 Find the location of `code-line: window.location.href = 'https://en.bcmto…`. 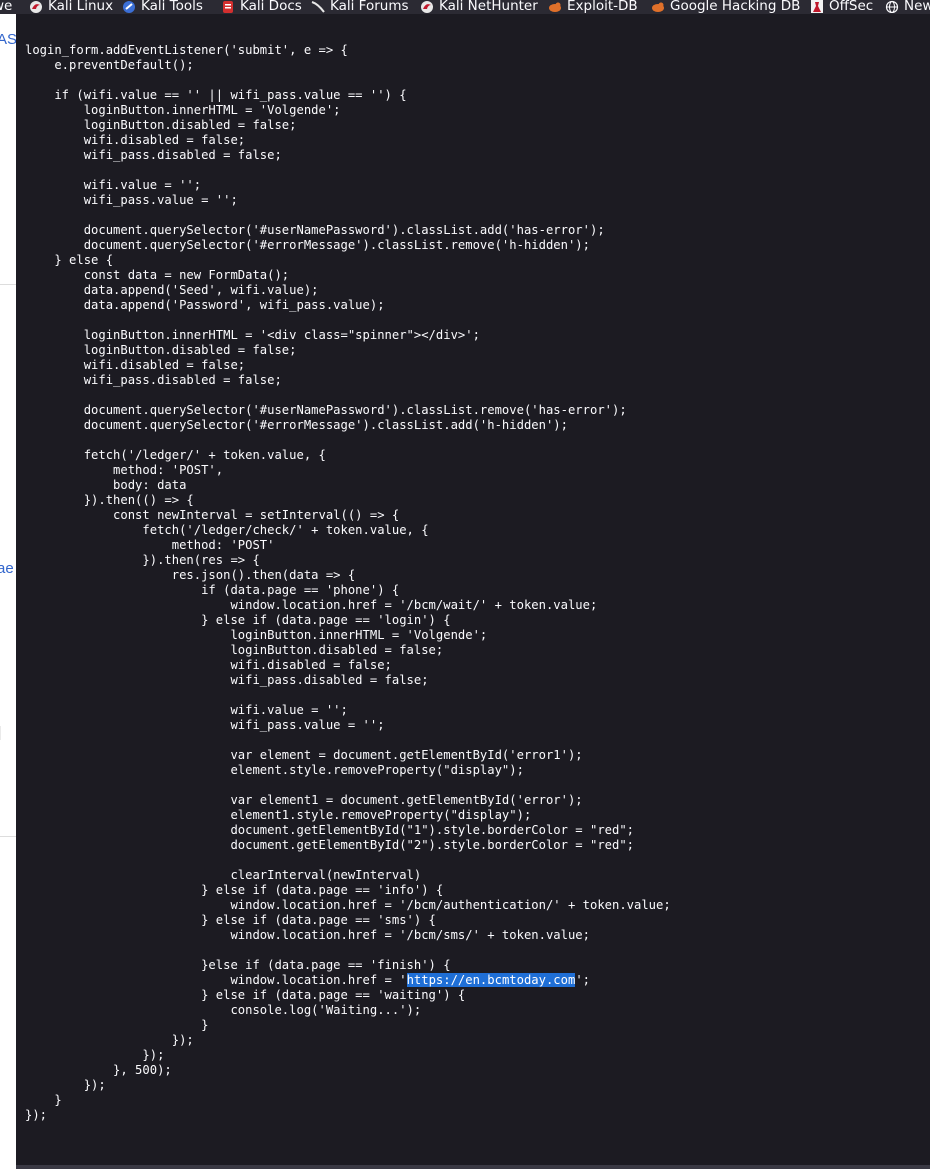

code-line: window.location.href = 'https://en.bcmto… is located at coordinates (308, 980).